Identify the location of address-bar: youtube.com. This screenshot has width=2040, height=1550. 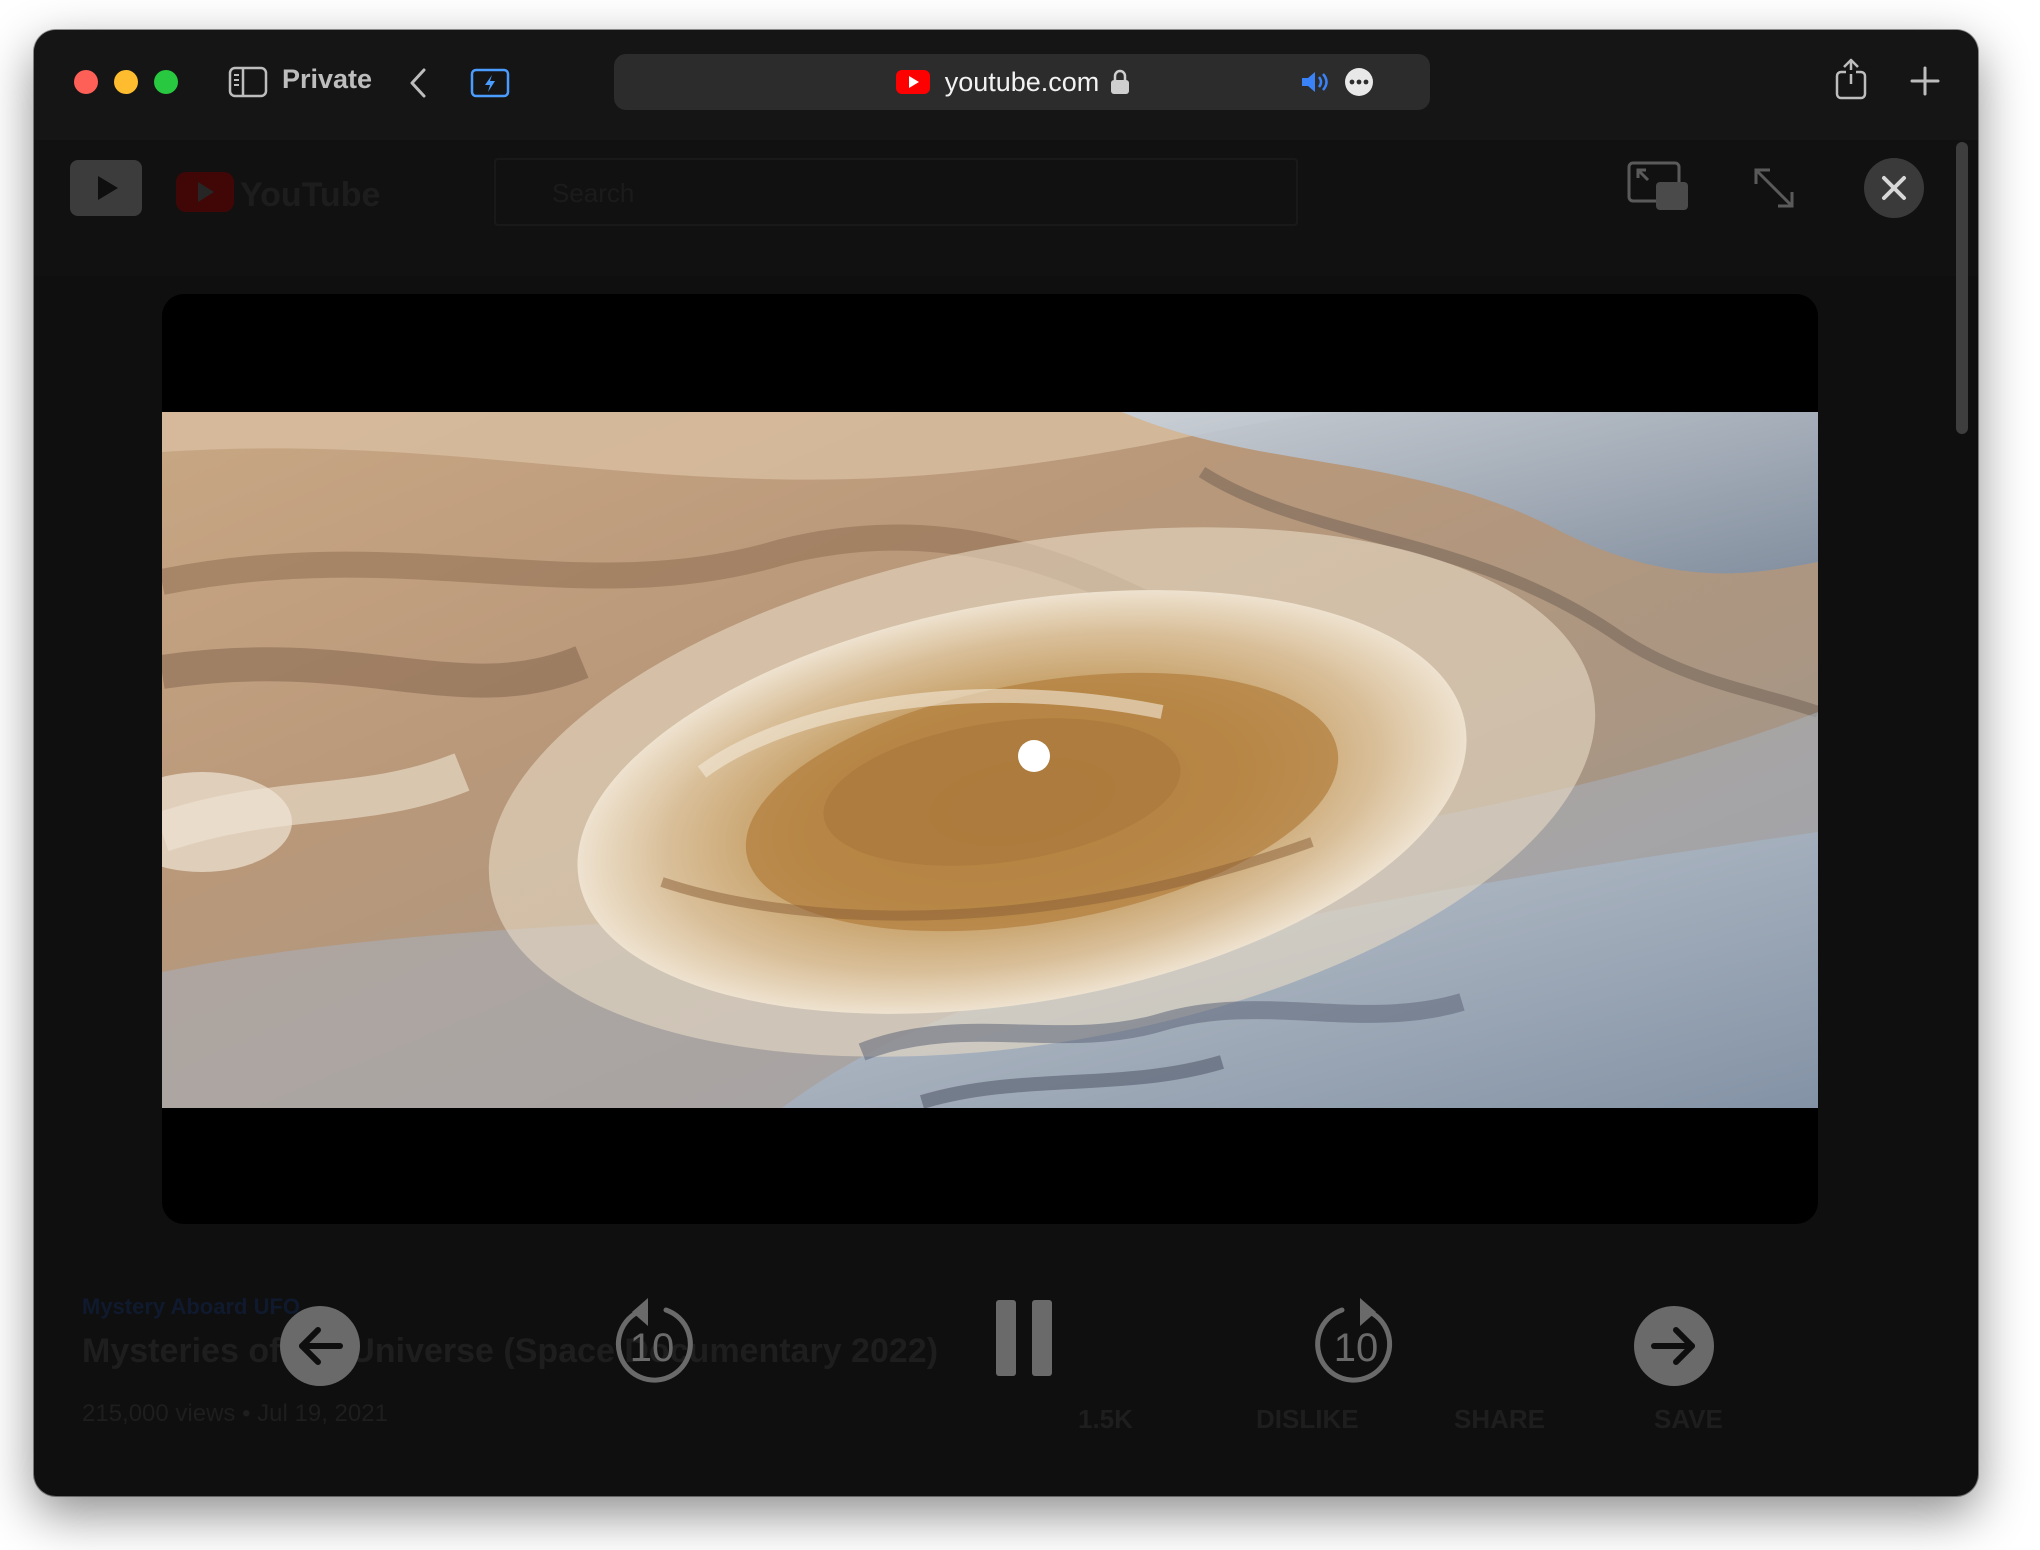
(1022, 82).